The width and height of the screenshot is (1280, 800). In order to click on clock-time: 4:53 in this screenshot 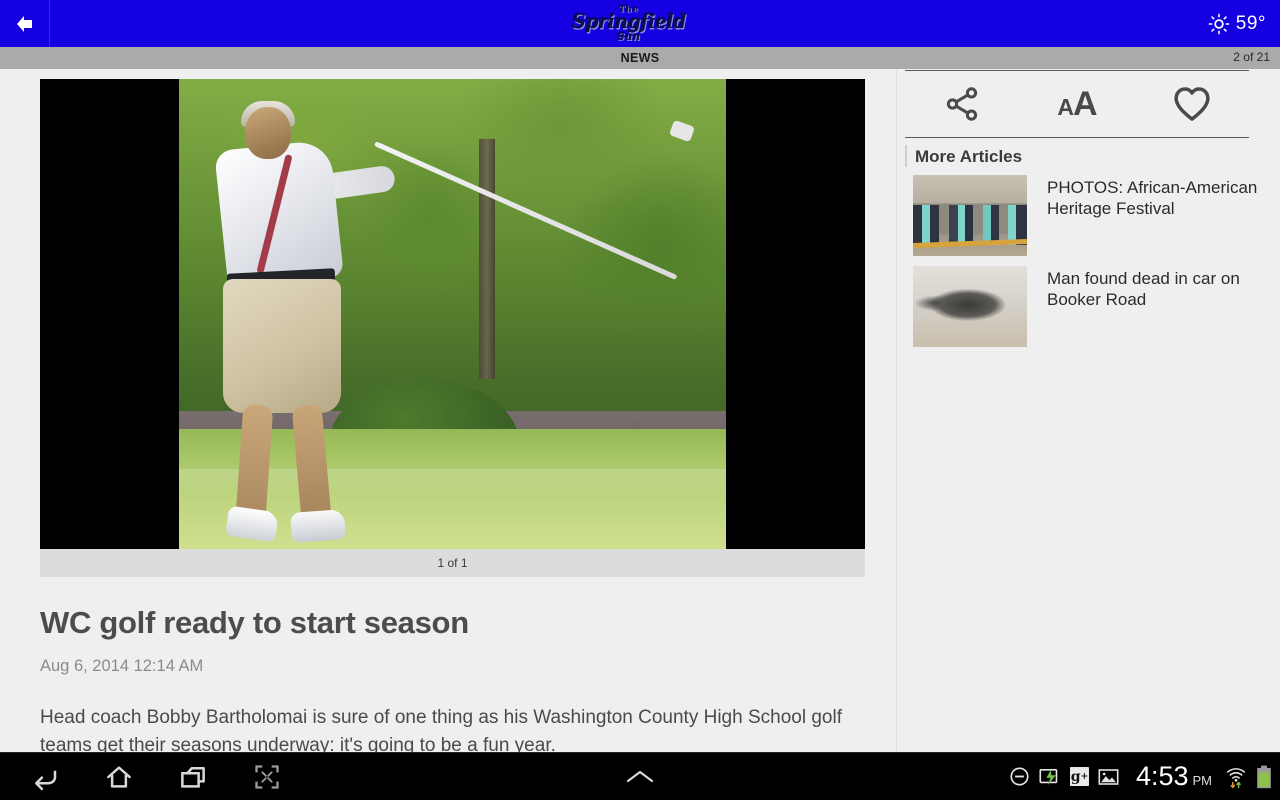, I will do `click(1162, 776)`.